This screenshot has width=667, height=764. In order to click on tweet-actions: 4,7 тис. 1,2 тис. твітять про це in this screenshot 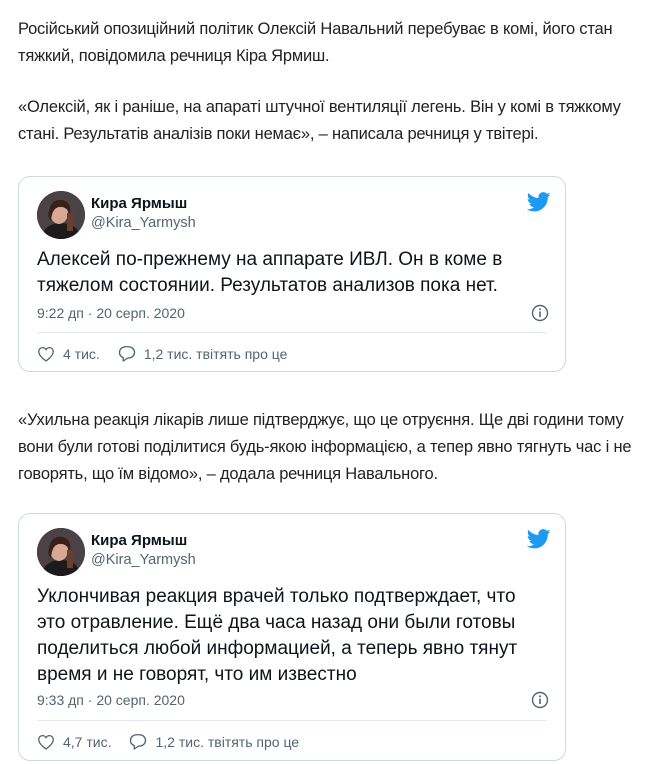, I will do `click(177, 741)`.